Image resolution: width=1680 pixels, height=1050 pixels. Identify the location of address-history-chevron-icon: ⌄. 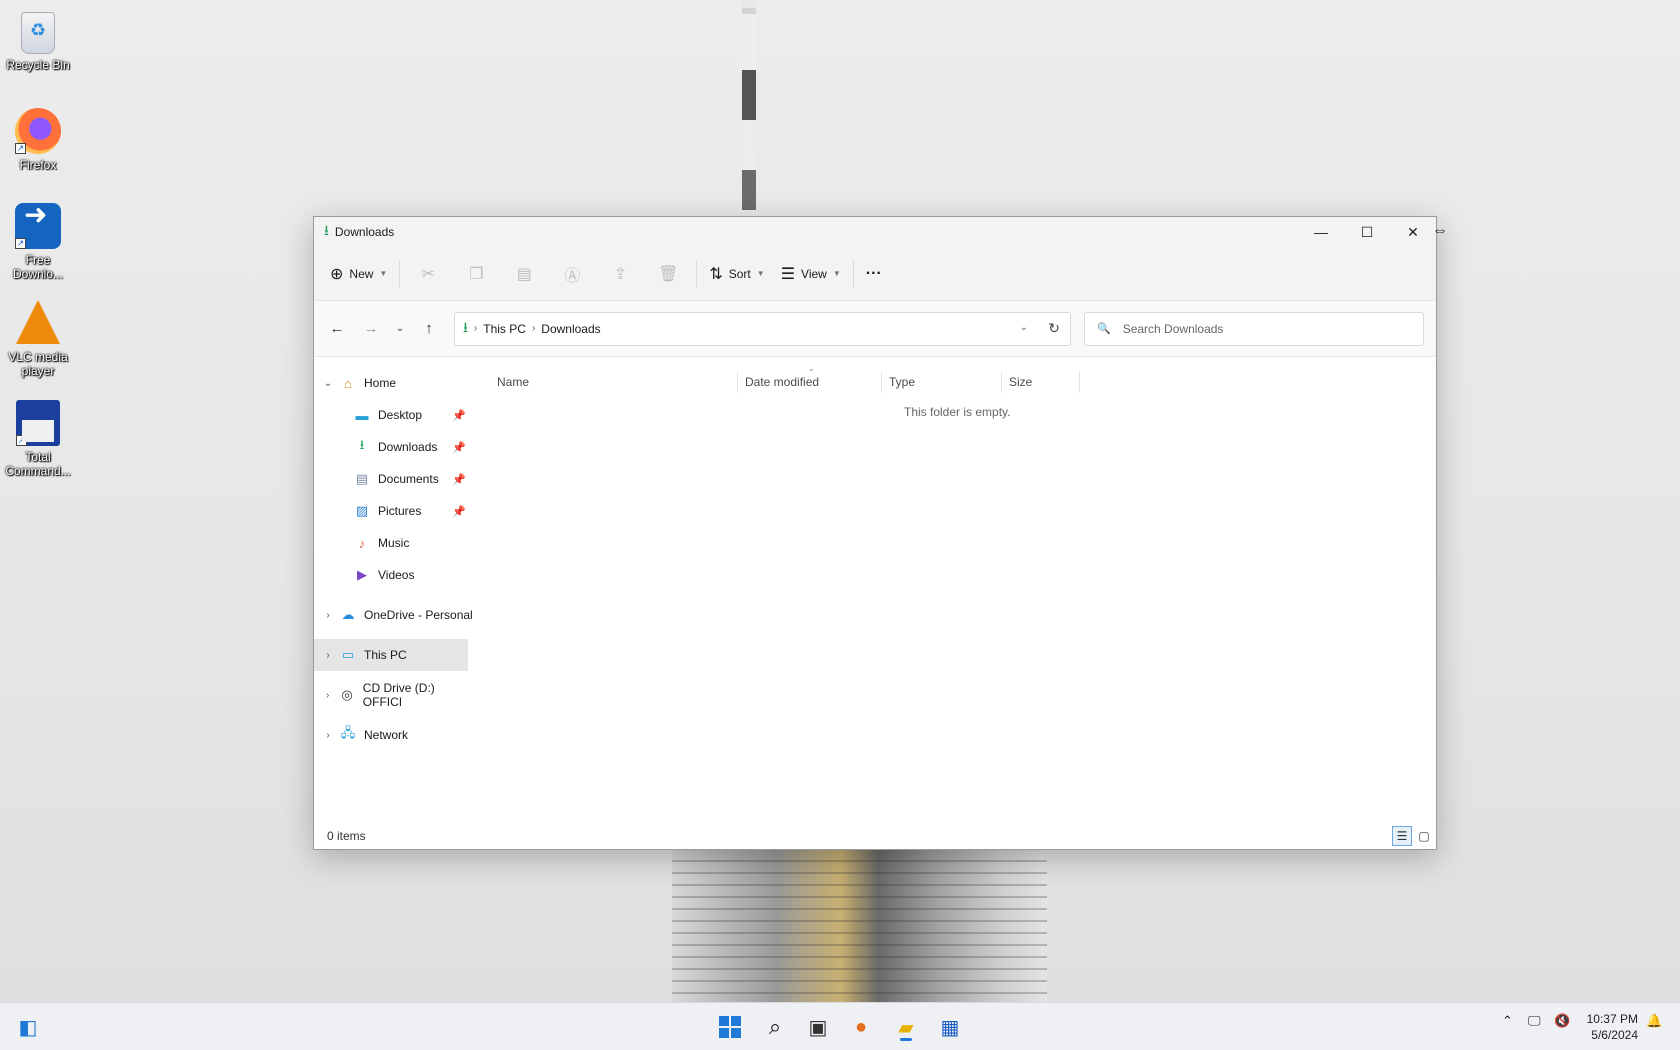
(1024, 327).